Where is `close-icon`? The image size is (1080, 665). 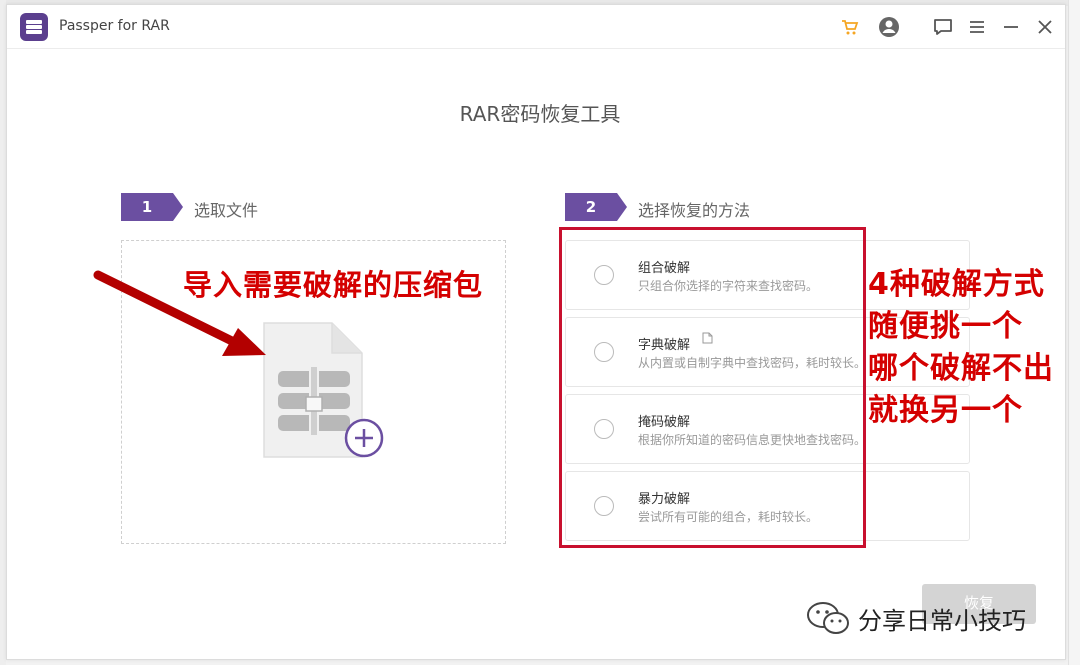 close-icon is located at coordinates (1045, 27).